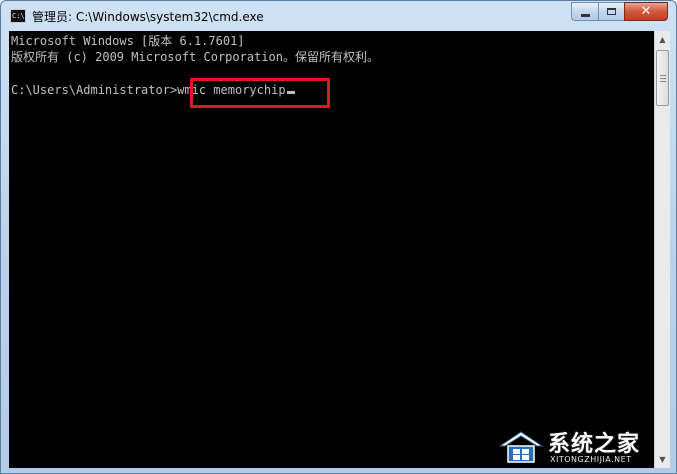  I want to click on close-icon: ✕, so click(646, 11).